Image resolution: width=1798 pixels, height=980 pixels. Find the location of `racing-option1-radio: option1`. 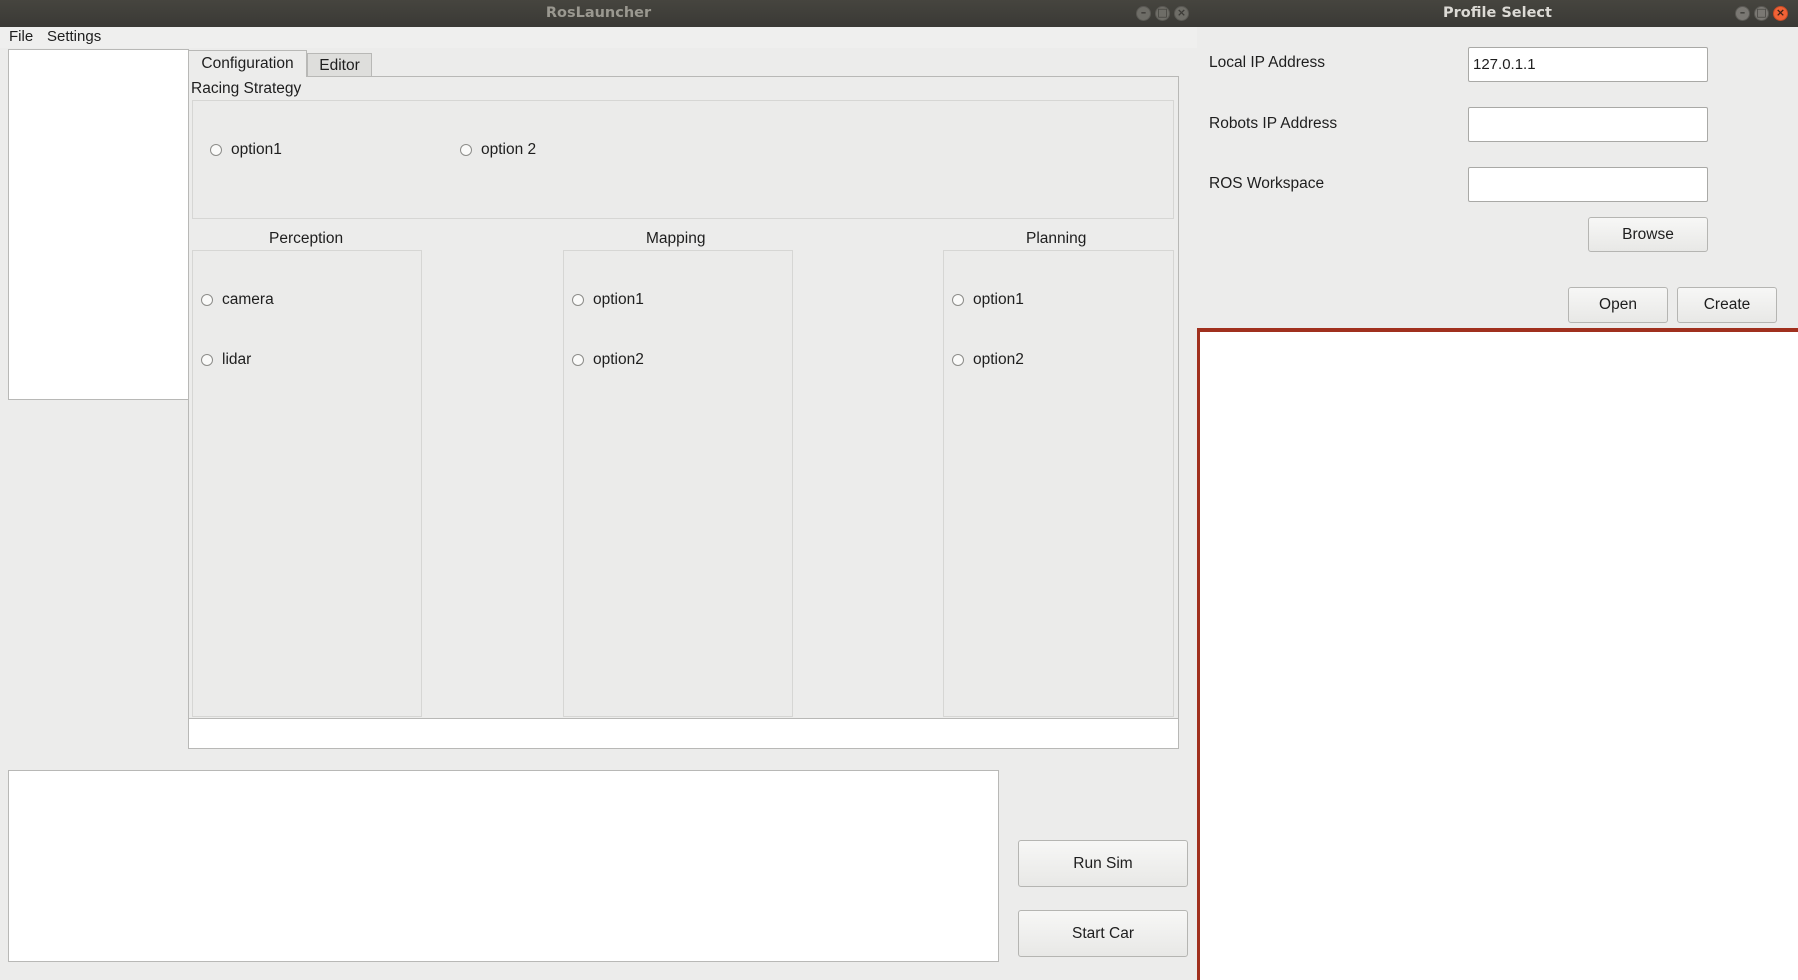

racing-option1-radio: option1 is located at coordinates (246, 150).